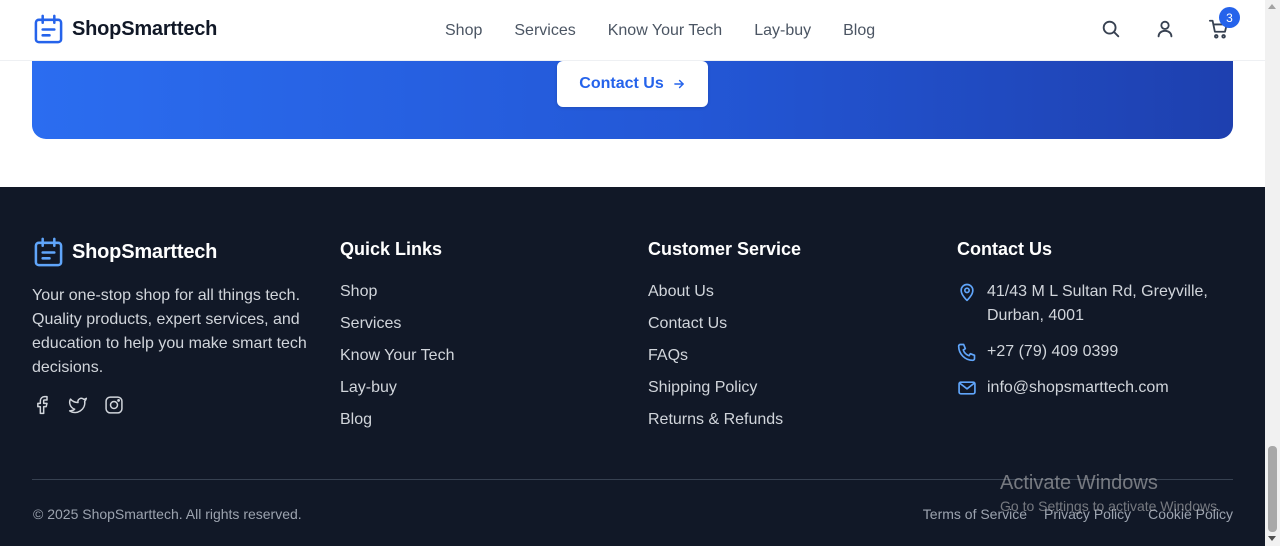 This screenshot has height=546, width=1280. Describe the element at coordinates (397, 296) in the screenshot. I see `list-item: Shop` at that location.